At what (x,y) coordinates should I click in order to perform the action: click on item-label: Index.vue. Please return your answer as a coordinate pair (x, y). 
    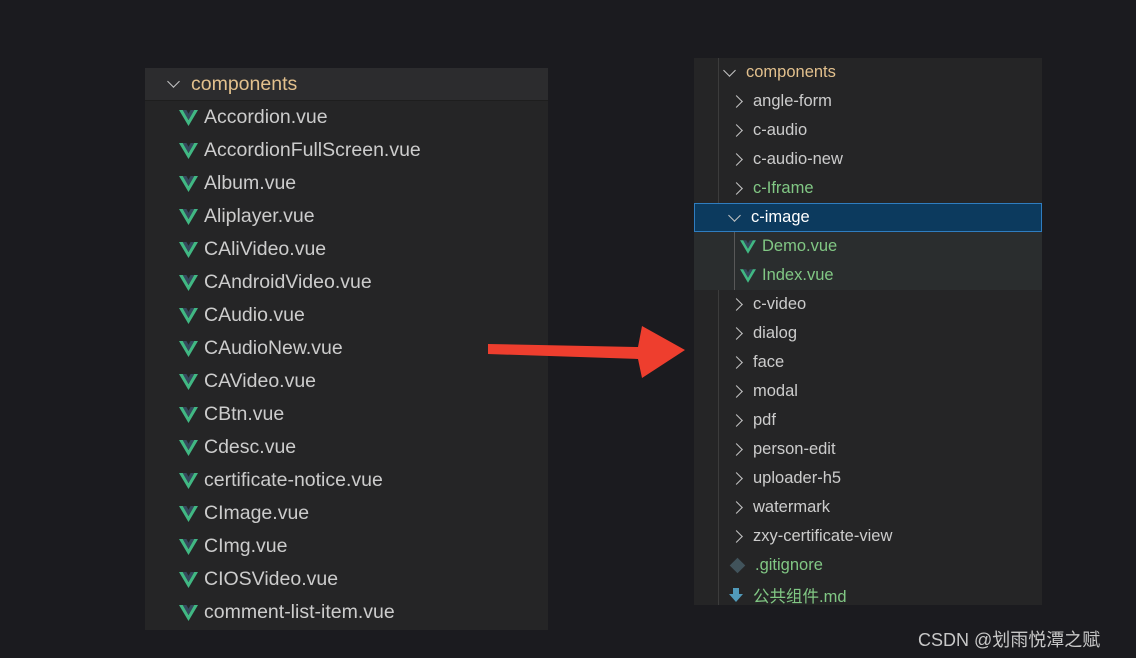
    Looking at the image, I should click on (798, 275).